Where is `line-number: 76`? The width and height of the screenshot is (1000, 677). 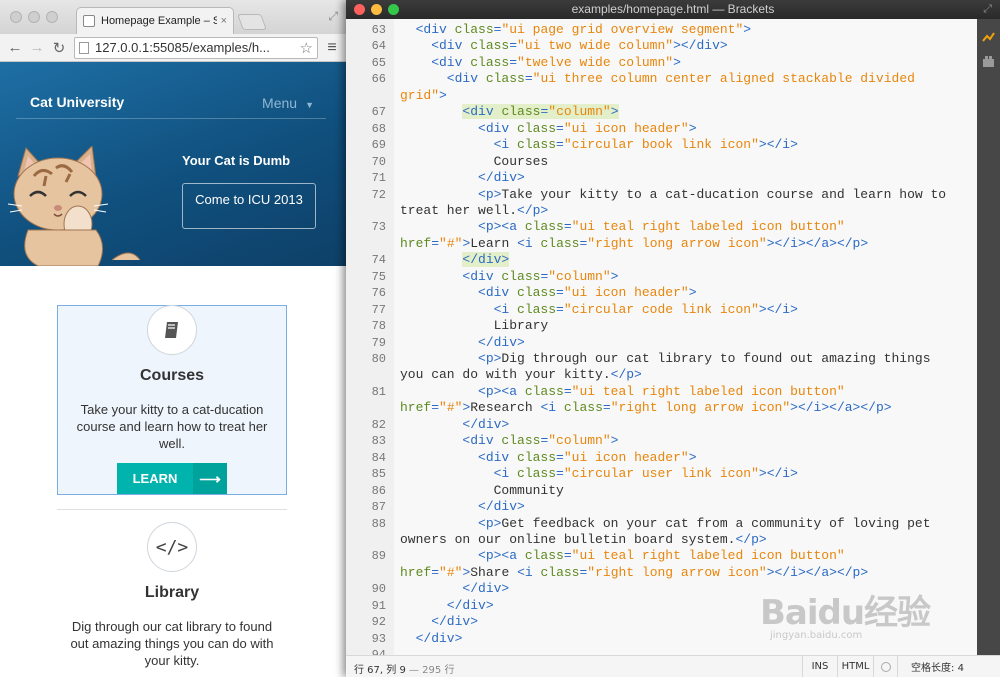 line-number: 76 is located at coordinates (378, 293).